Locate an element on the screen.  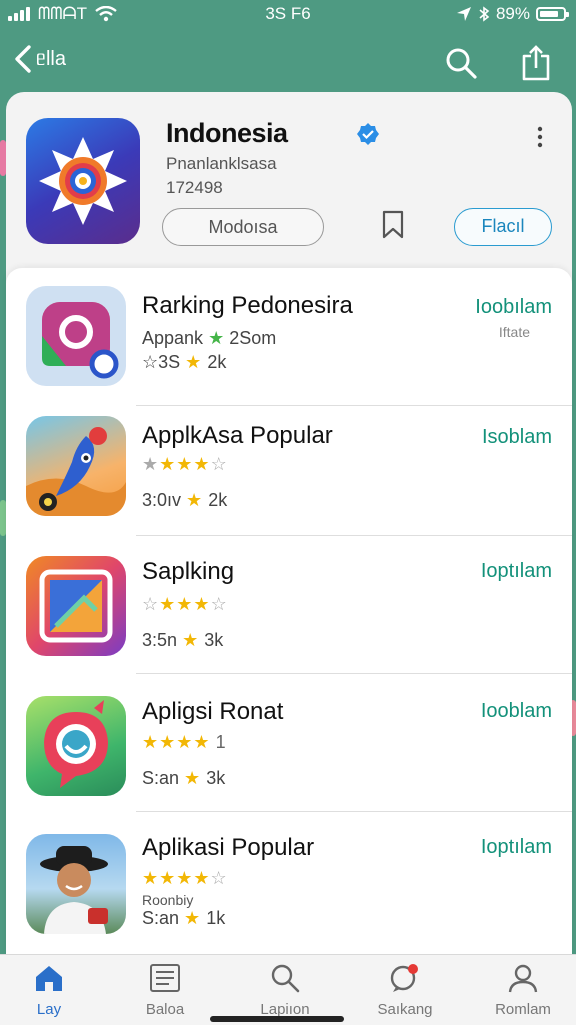
battery-icon is located at coordinates (552, 14).